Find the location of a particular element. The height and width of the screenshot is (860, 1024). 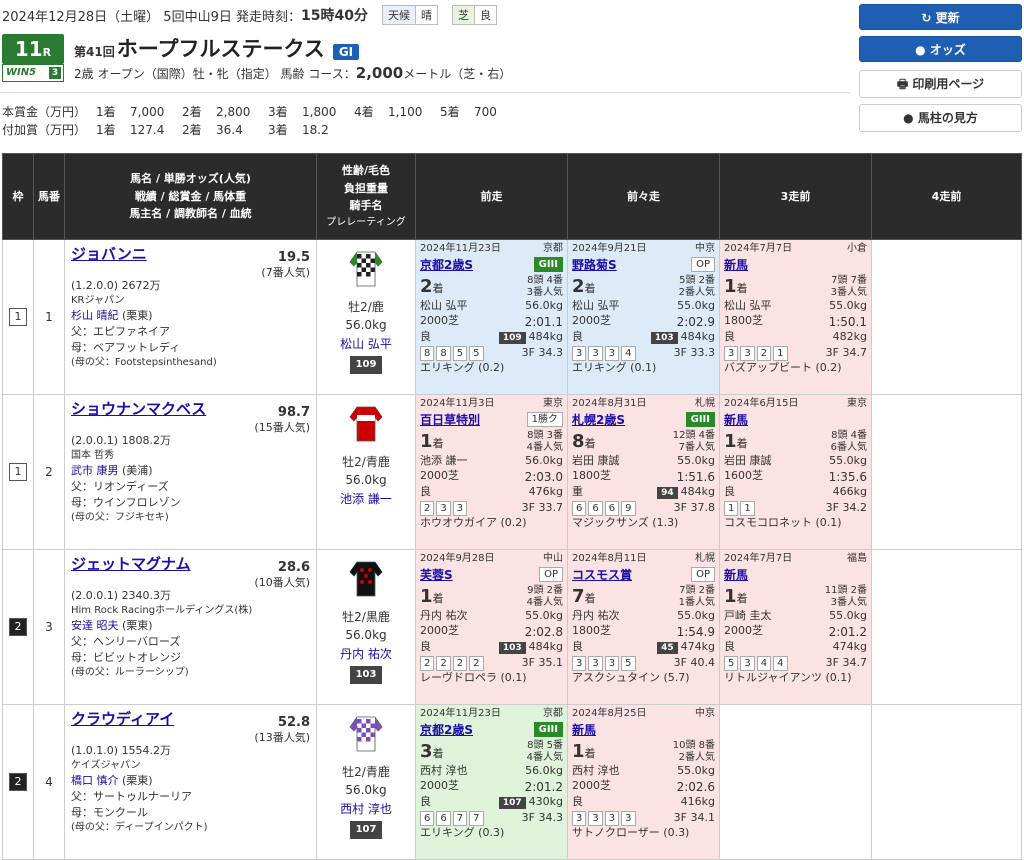

horse-name-link: クラウディアイ is located at coordinates (122, 719).